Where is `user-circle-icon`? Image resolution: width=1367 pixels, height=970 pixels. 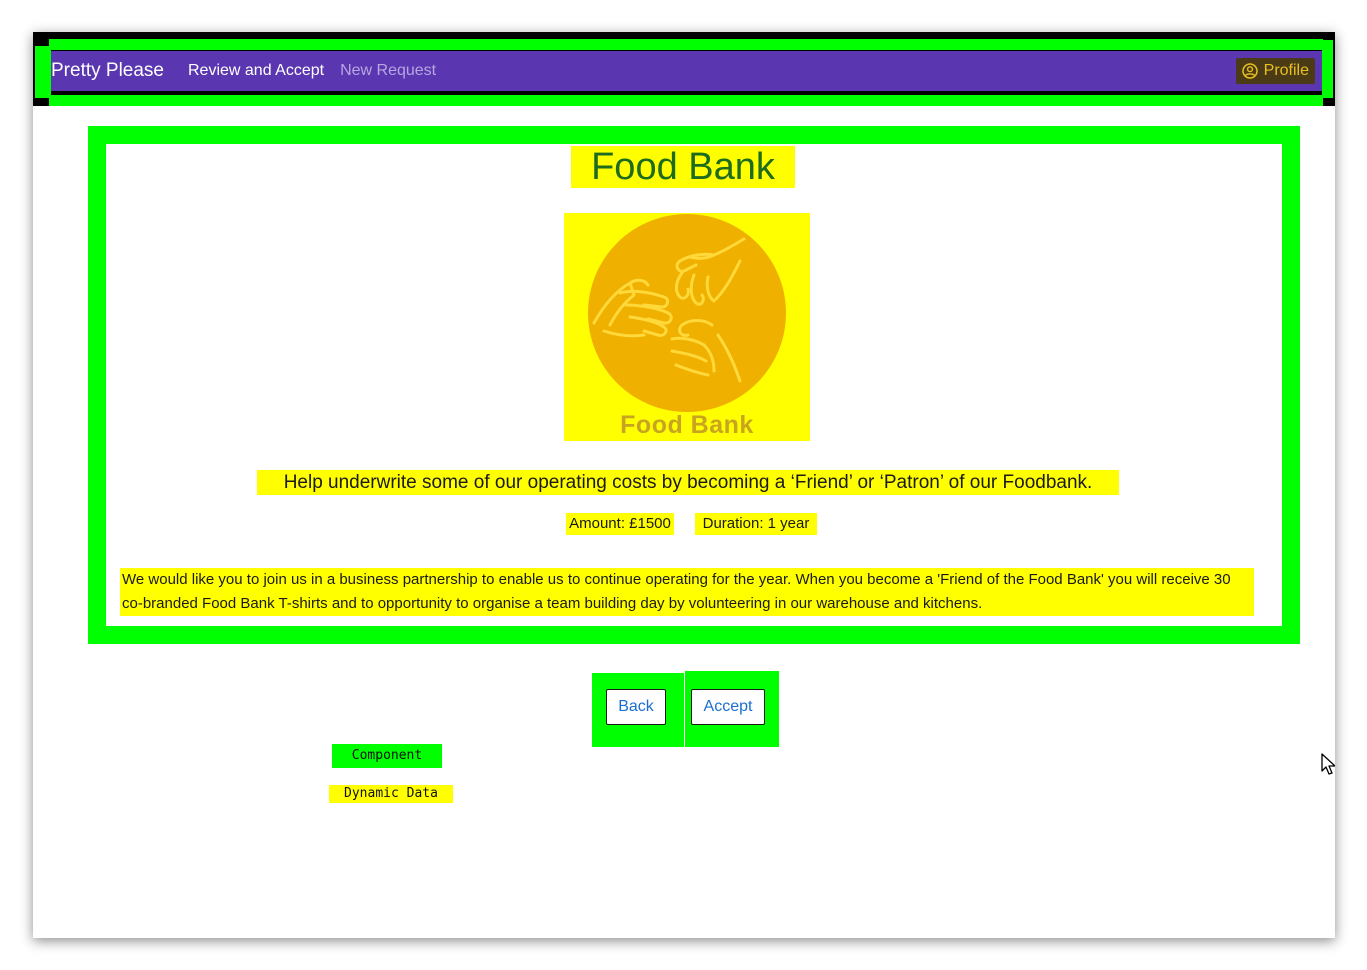
user-circle-icon is located at coordinates (1249, 71).